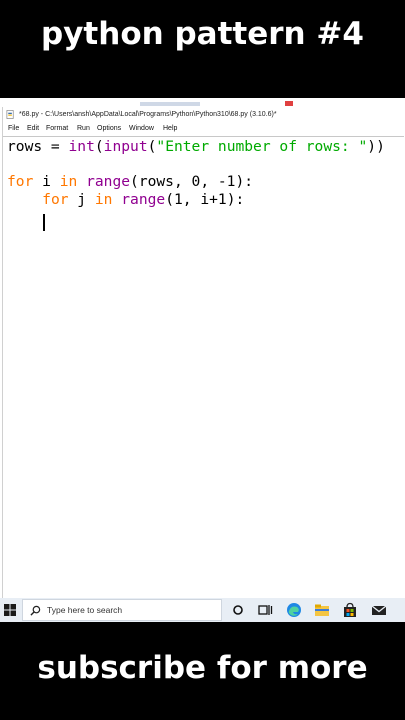 The height and width of the screenshot is (720, 405). Describe the element at coordinates (265, 610) in the screenshot. I see `task-view-icon` at that location.